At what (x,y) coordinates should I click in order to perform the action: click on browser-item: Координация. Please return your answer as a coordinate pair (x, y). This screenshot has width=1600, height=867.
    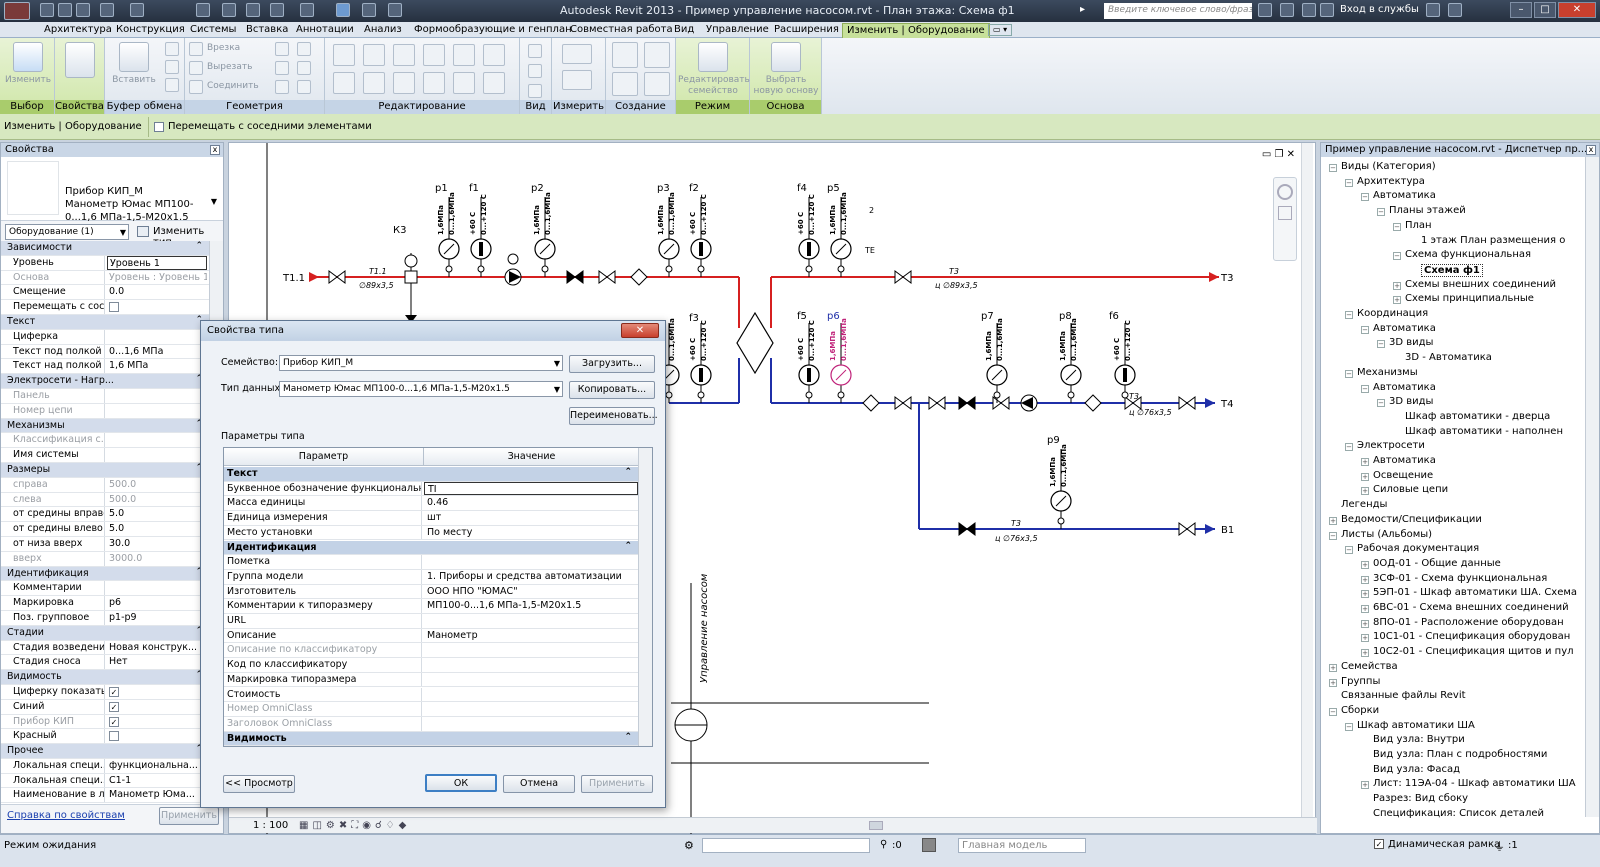
    Looking at the image, I should click on (1392, 313).